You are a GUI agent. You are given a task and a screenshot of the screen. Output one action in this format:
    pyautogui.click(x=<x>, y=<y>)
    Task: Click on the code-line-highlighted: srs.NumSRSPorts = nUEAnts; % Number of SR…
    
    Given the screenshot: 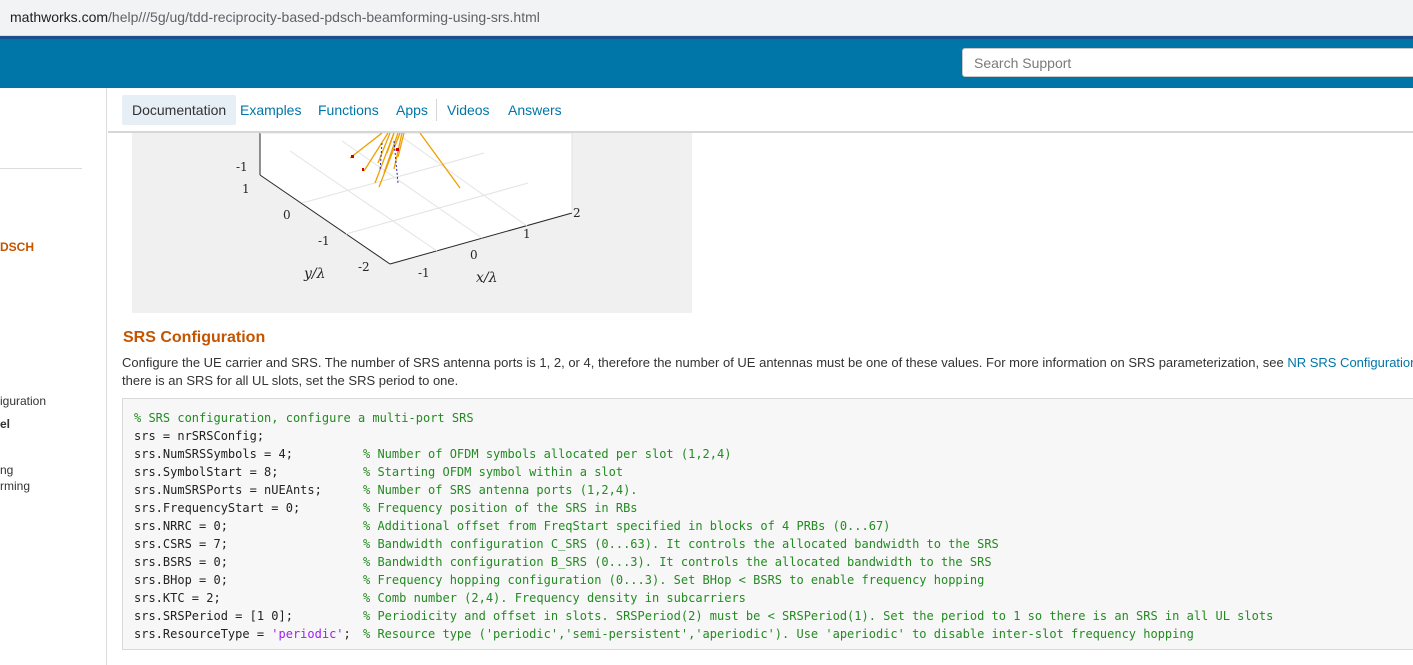 What is the action you would take?
    pyautogui.click(x=386, y=490)
    